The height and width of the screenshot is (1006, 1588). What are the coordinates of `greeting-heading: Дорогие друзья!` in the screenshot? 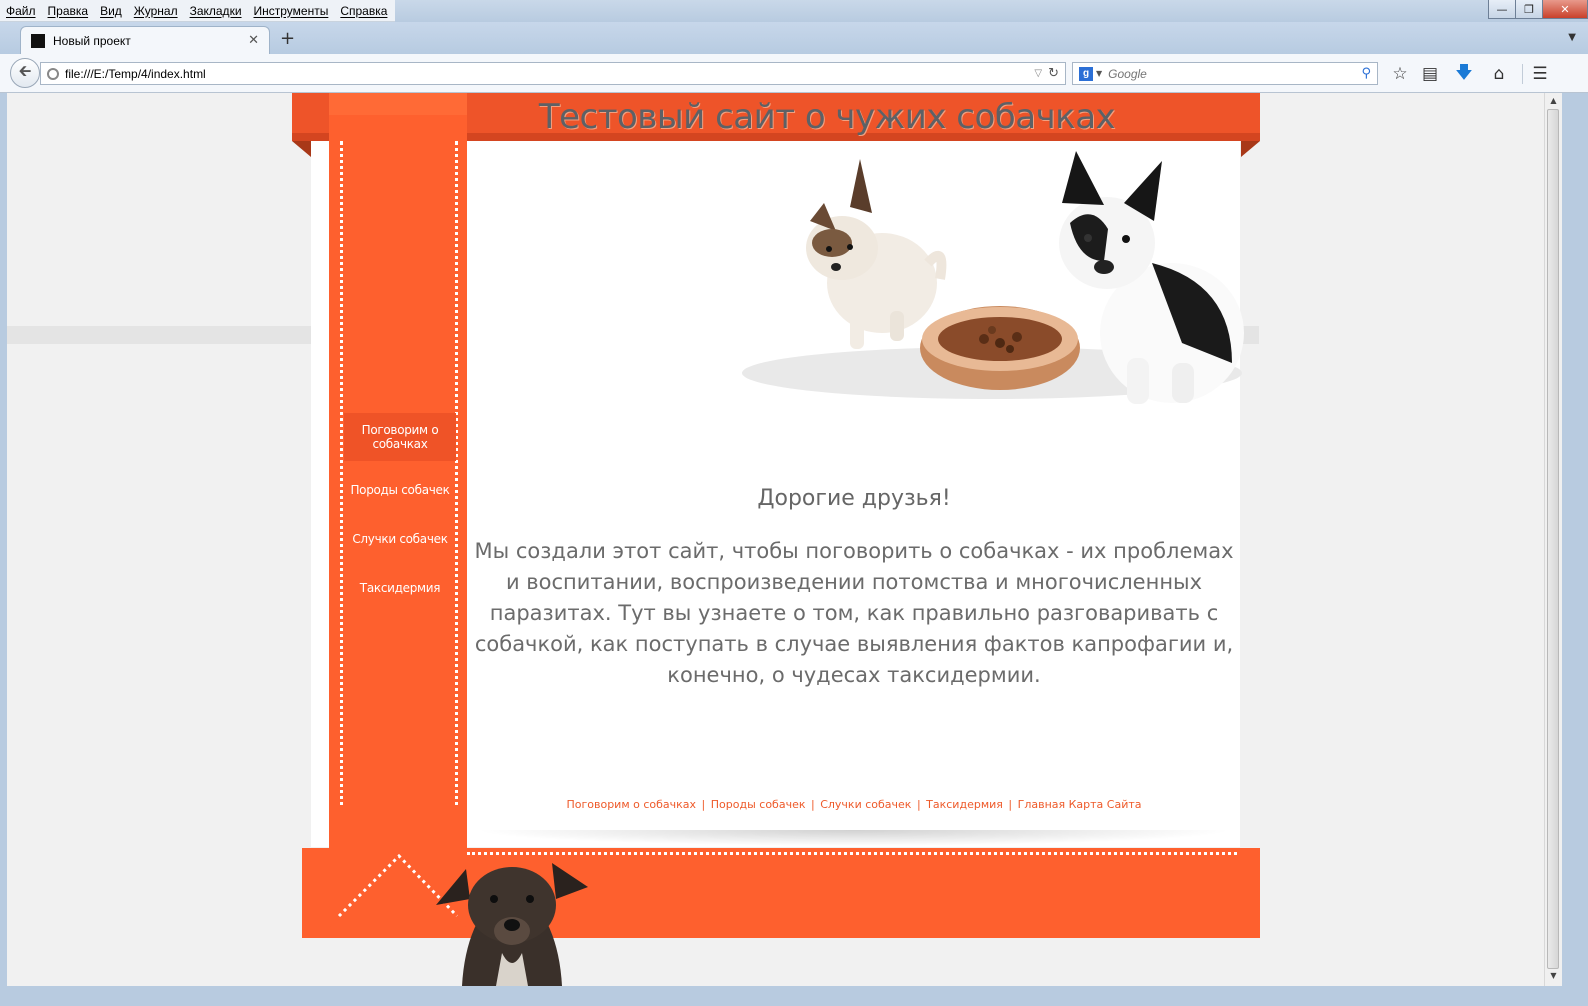 It's located at (854, 498).